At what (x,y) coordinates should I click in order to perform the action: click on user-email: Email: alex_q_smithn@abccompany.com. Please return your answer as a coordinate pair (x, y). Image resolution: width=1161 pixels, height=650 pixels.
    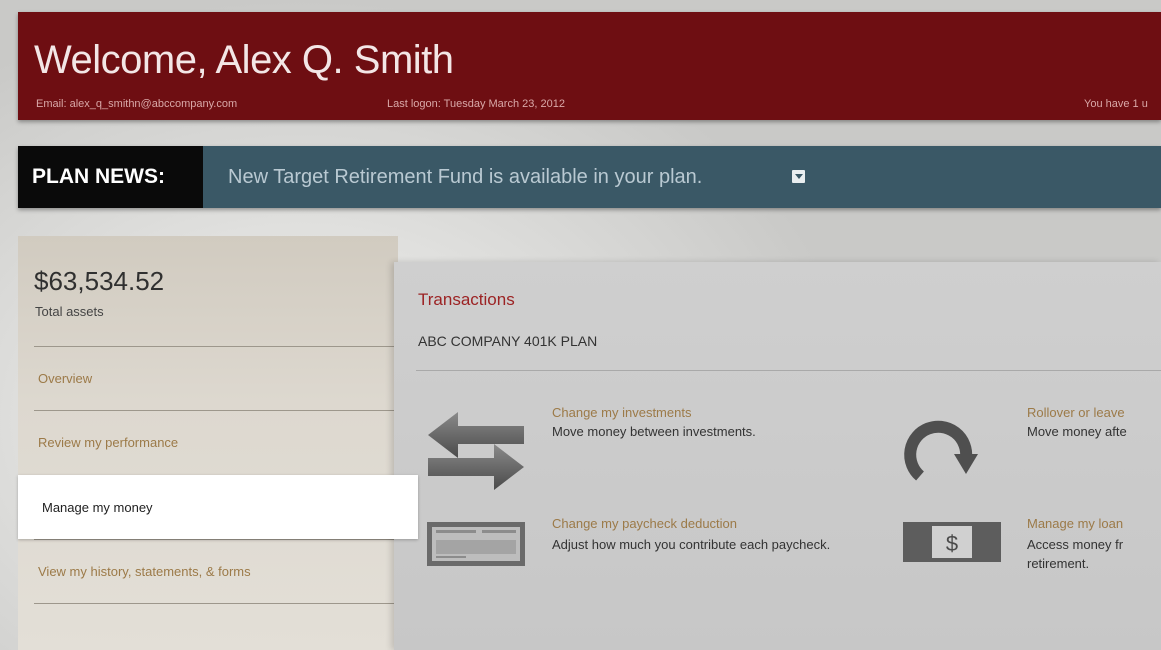
    Looking at the image, I should click on (137, 104).